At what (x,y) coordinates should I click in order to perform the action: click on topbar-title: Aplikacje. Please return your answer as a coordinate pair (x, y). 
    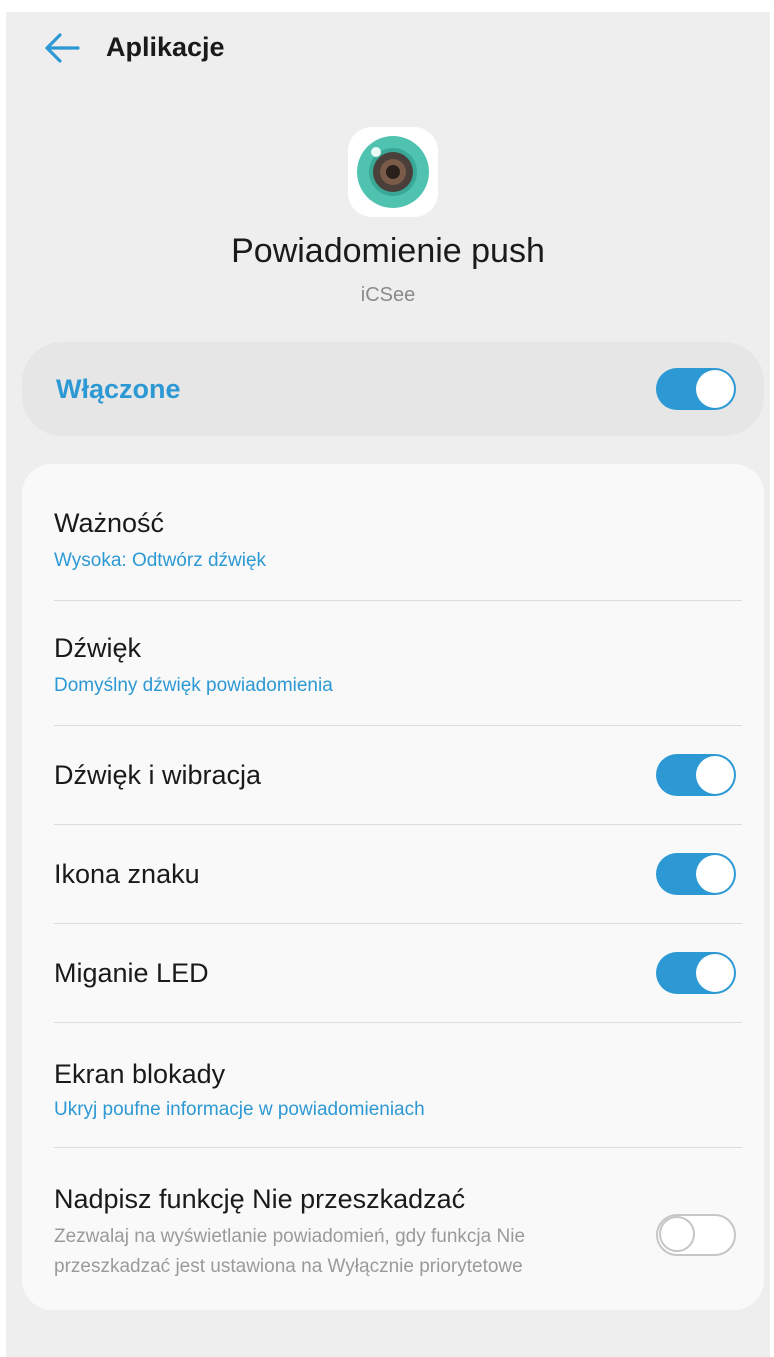
    Looking at the image, I should click on (165, 47).